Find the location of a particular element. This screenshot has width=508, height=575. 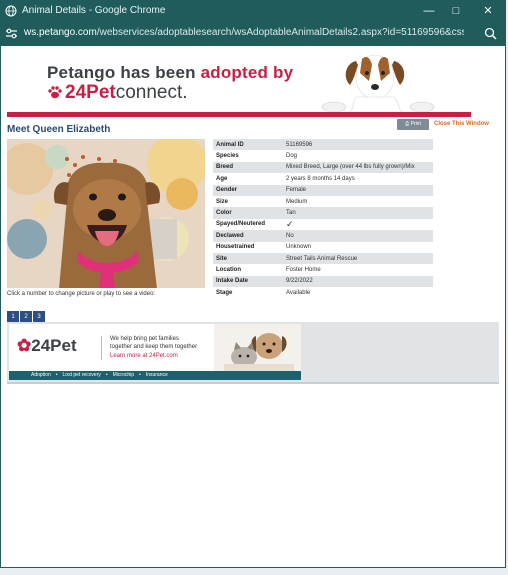

detail-value: Street Tails Animal Rescue is located at coordinates (358, 258).